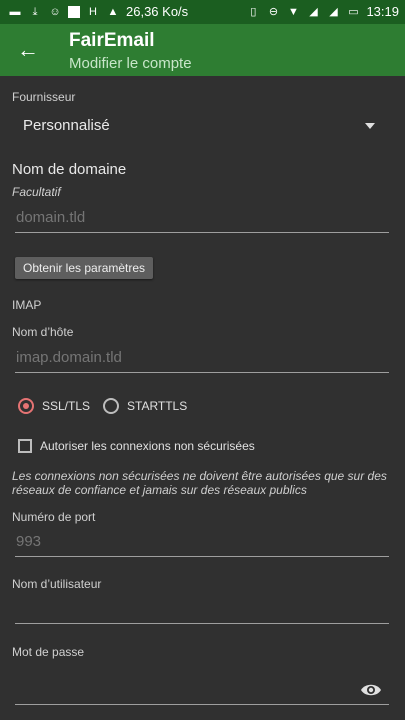  I want to click on provider-value: Personnalisé, so click(66, 125).